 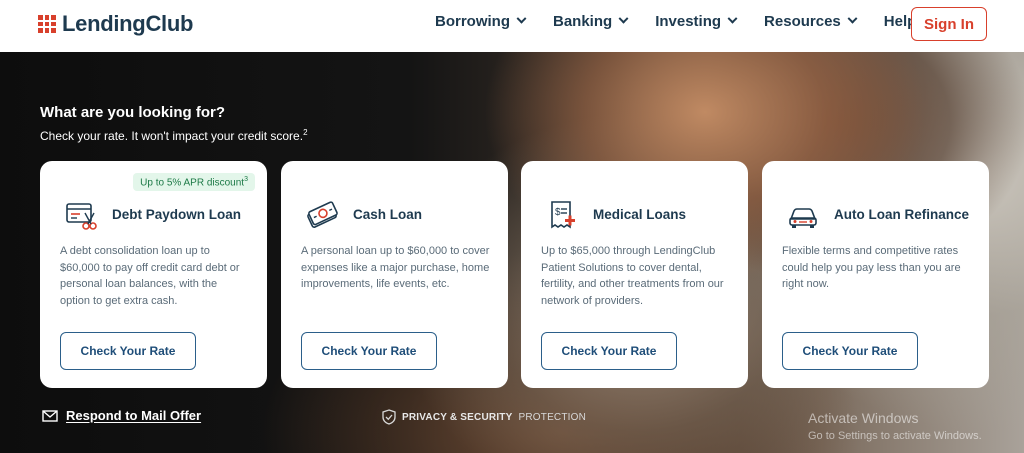 I want to click on logo-grid-icon, so click(x=47, y=24).